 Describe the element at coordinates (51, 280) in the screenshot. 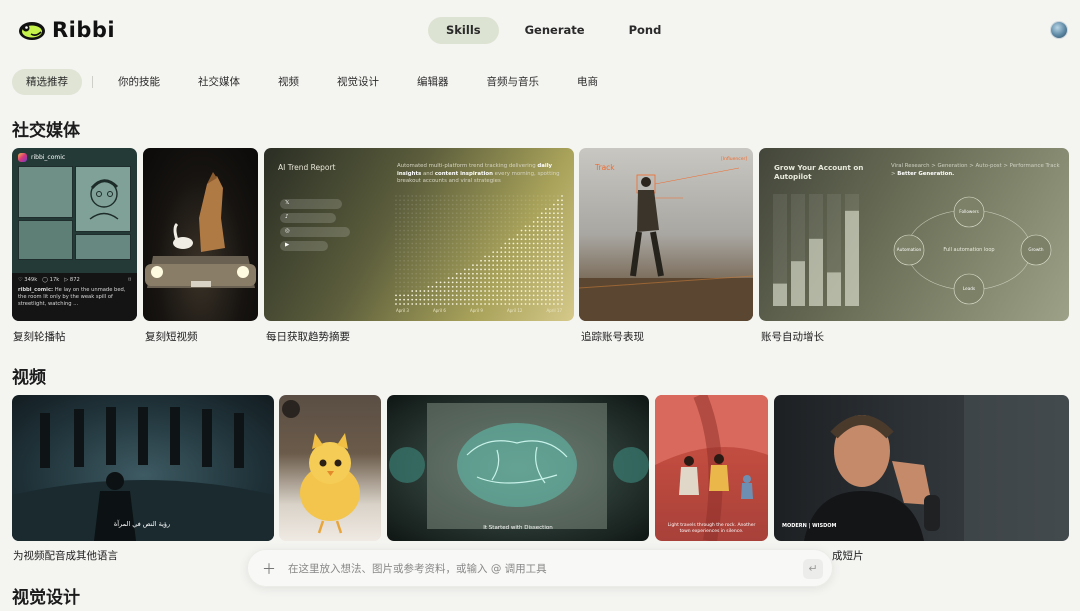

I see `comment-count: ◯ 17k` at that location.